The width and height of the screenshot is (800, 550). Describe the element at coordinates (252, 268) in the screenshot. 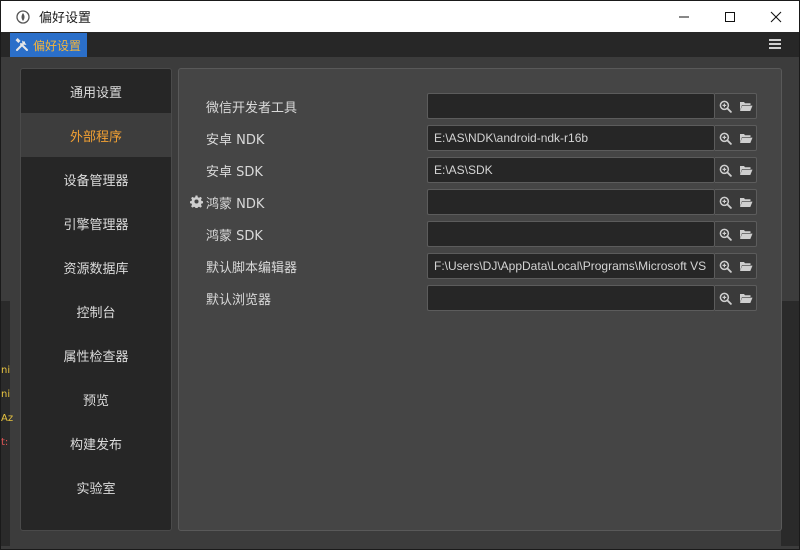

I see `setting-label: 默认脚本编辑器` at that location.